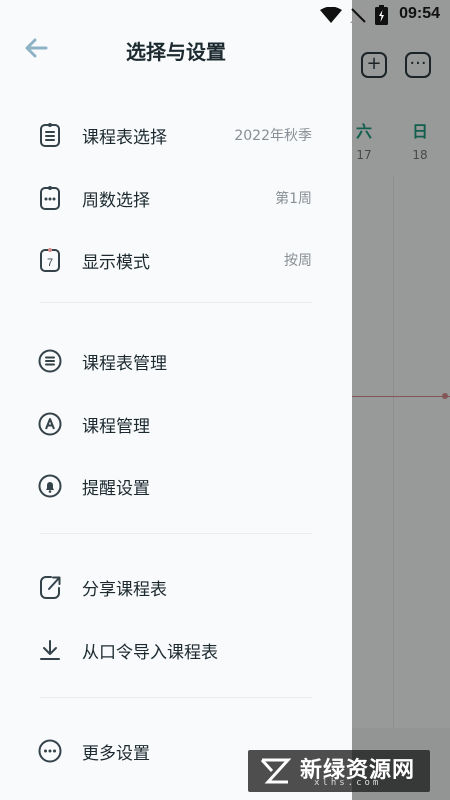 This screenshot has width=450, height=800. Describe the element at coordinates (176, 52) in the screenshot. I see `drawer-title: 选择与设置` at that location.